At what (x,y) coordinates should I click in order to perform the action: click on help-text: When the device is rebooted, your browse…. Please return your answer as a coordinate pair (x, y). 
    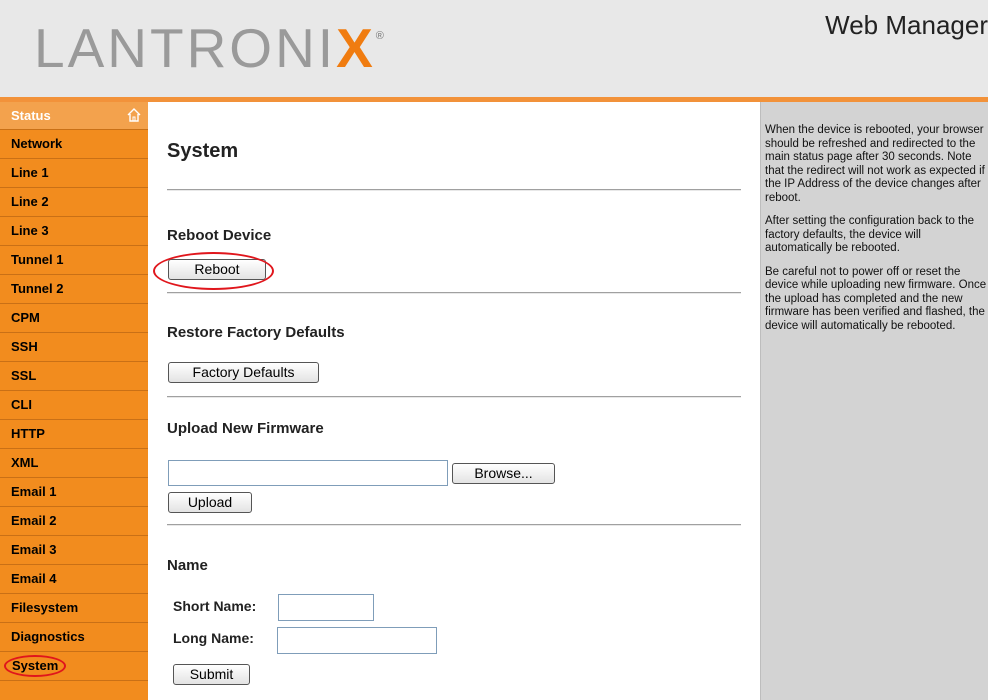
    Looking at the image, I should click on (875, 164).